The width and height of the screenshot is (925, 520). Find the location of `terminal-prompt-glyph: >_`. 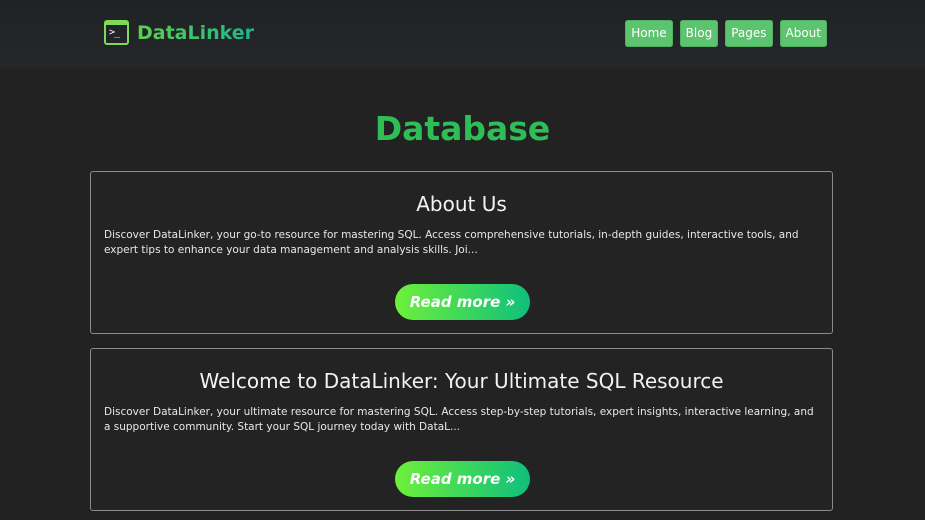

terminal-prompt-glyph: >_ is located at coordinates (114, 32).